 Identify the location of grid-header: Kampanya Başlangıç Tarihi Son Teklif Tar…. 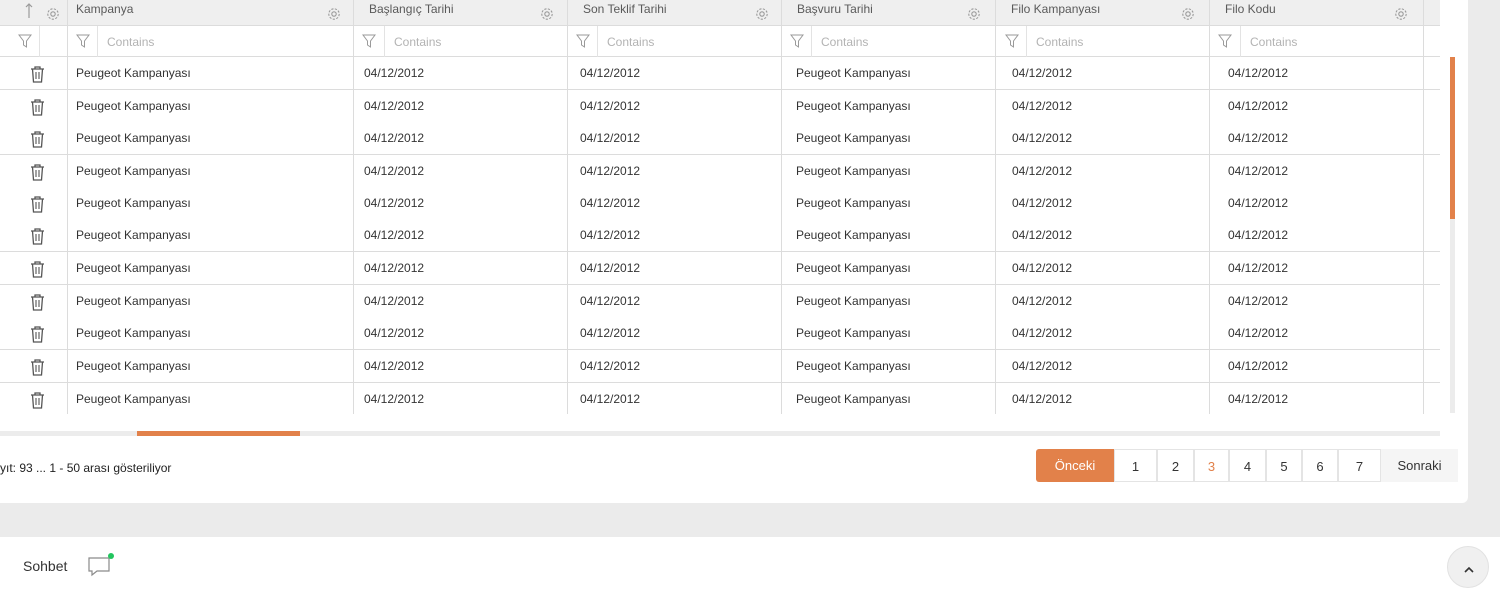
(720, 13).